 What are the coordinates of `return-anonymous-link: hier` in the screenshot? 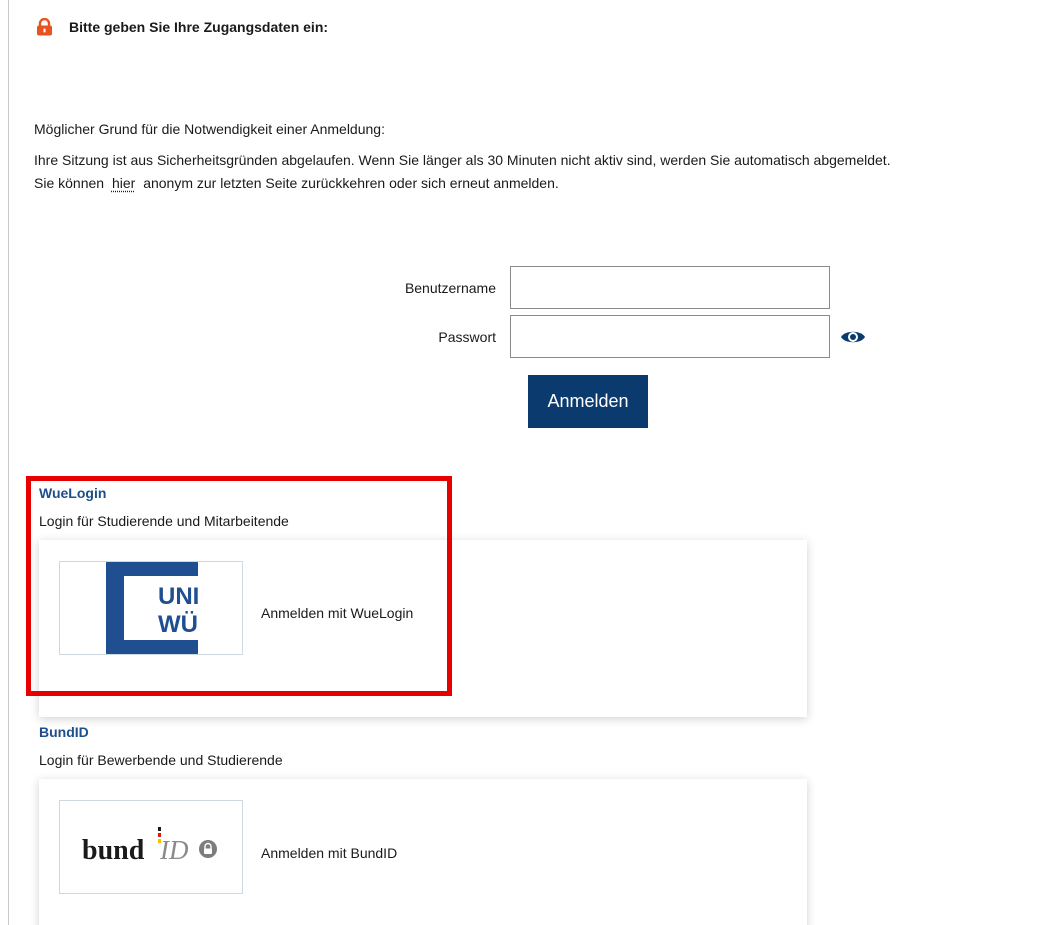 It's located at (123, 183).